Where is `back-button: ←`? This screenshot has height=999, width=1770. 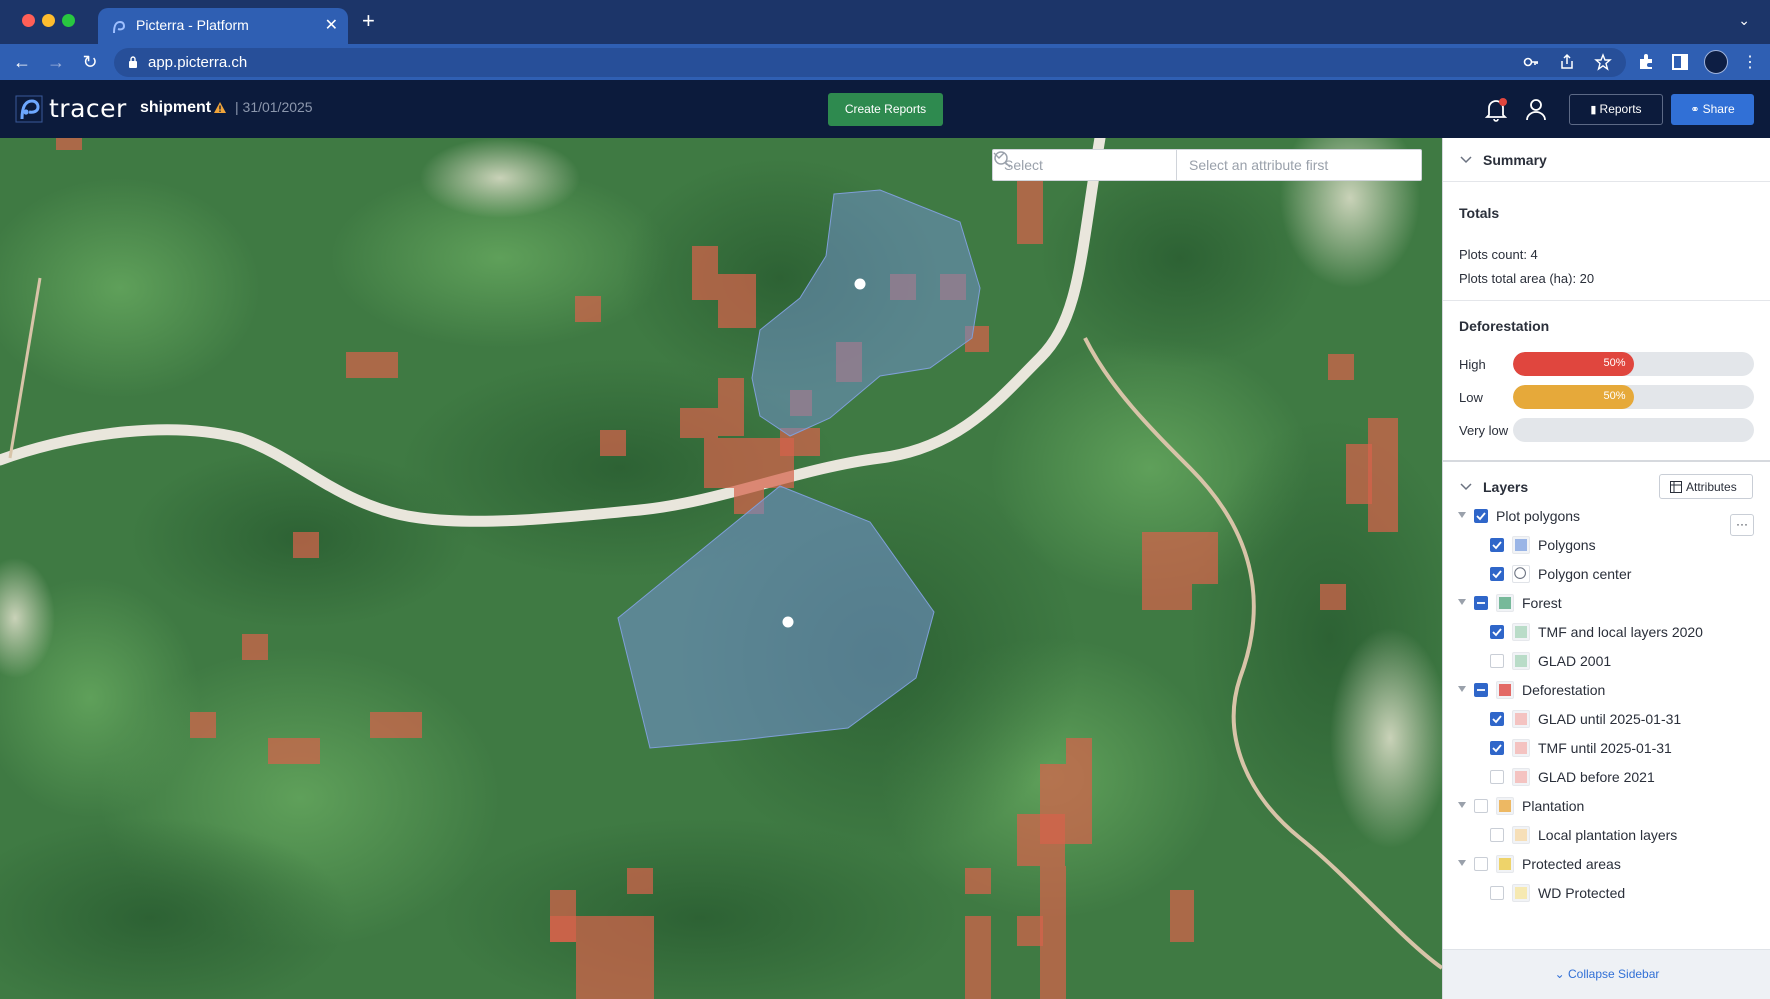
back-button: ← is located at coordinates (22, 62).